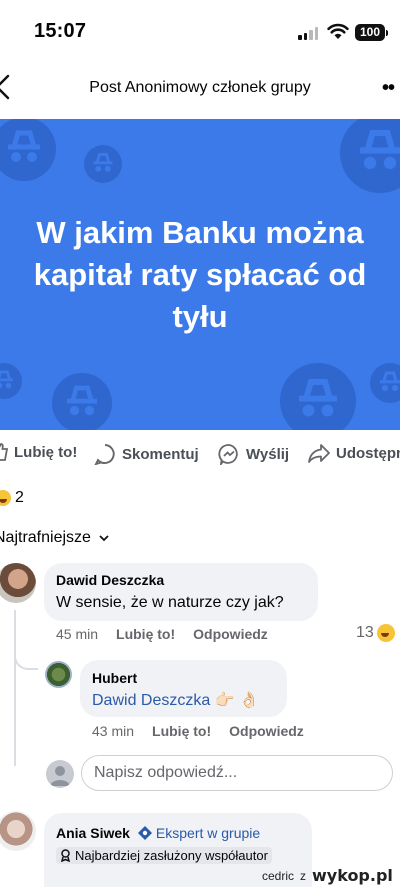 This screenshot has height=887, width=400. I want to click on send-button: Wyślij, so click(253, 454).